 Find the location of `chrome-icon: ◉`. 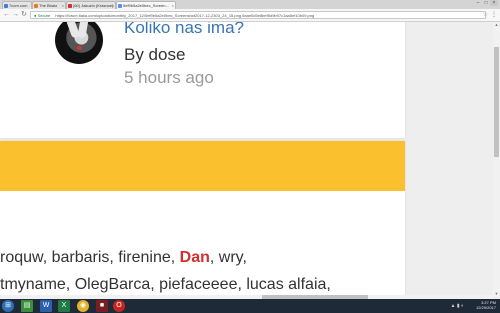

chrome-icon: ◉ is located at coordinates (83, 306).